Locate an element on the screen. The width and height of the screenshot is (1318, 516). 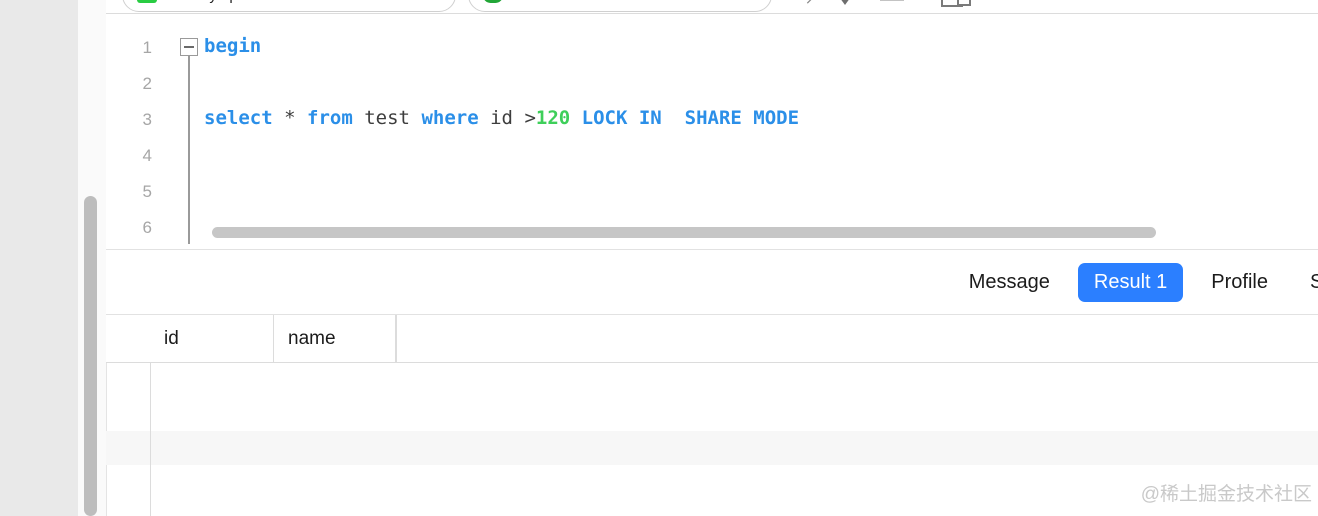
watermark: @稀土掘金技术社区 is located at coordinates (1226, 494).